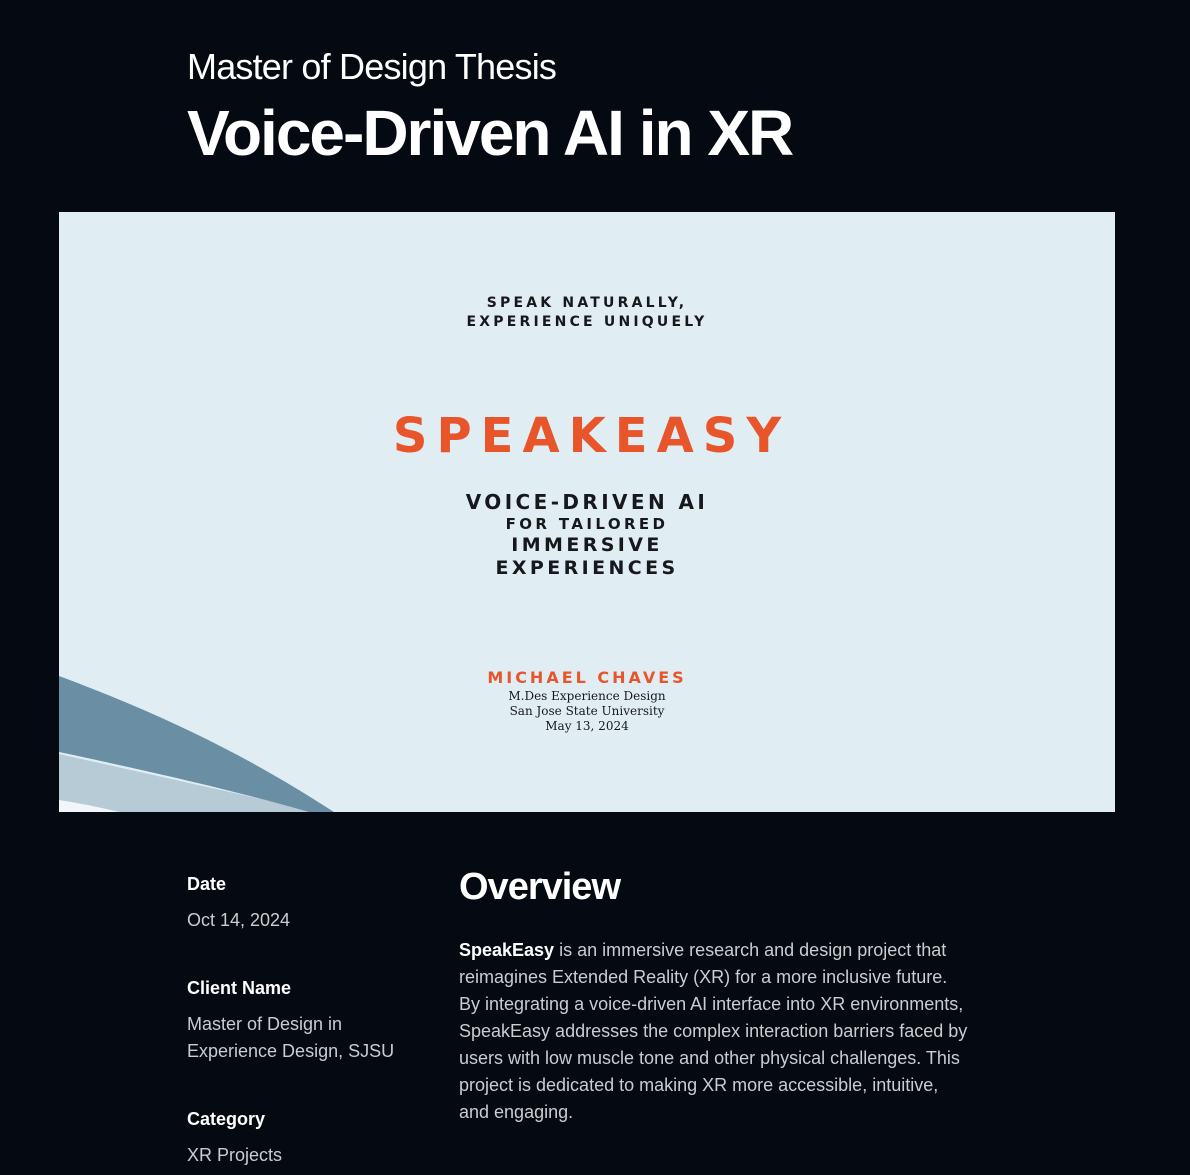  What do you see at coordinates (587, 313) in the screenshot?
I see `hero-tagline: SPEAK NATURALLY, EXPERIENCE UNIQUELY` at bounding box center [587, 313].